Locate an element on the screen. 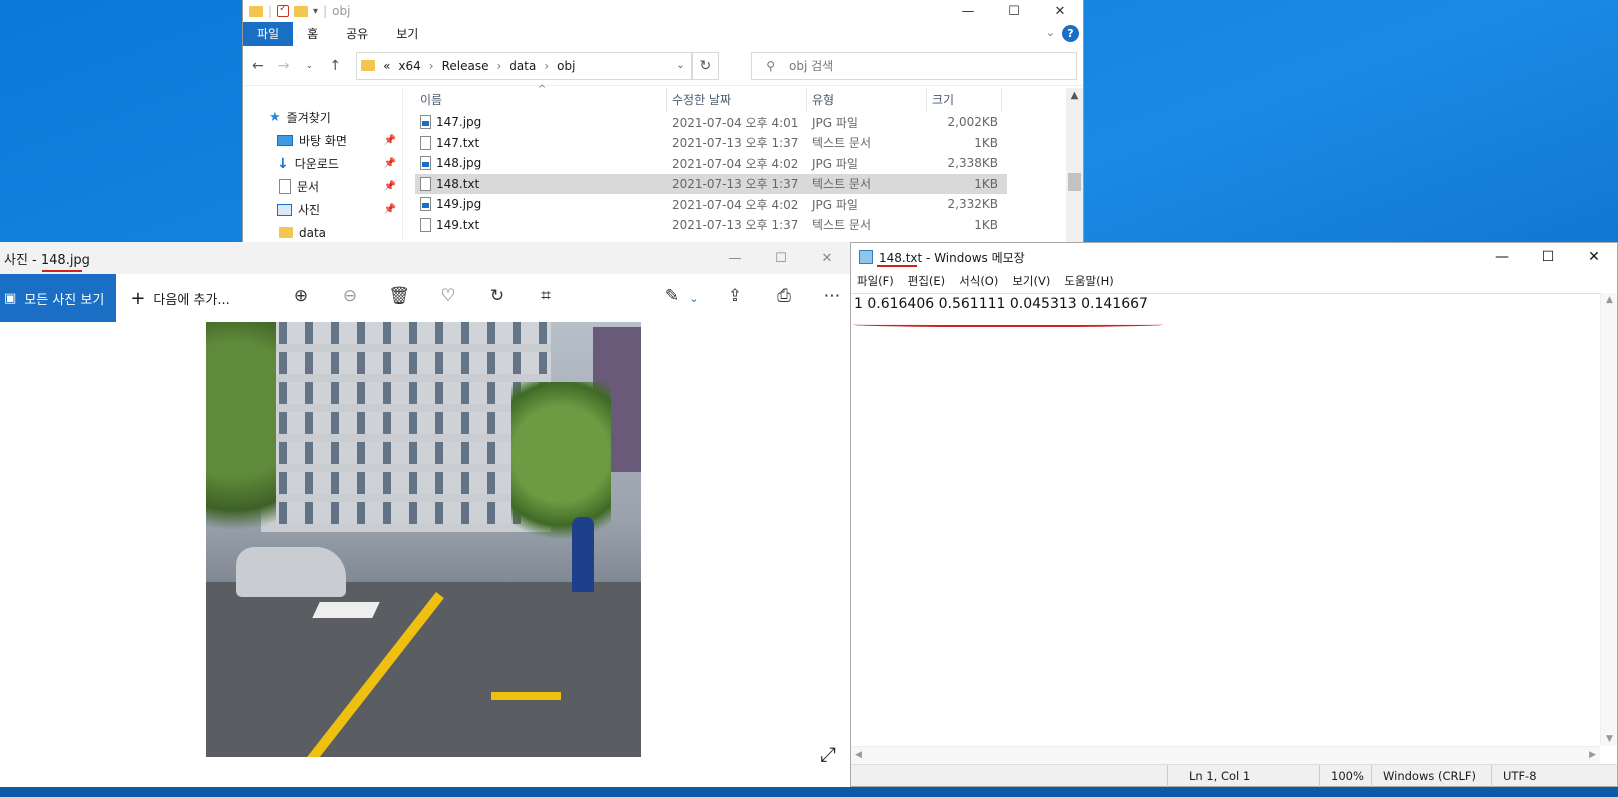  navigation-pane: ★ 즐겨찾기 바탕 화면 📌 ↓ 다운로드 📌 문서 📌 사진 📌 data is located at coordinates (323, 165).